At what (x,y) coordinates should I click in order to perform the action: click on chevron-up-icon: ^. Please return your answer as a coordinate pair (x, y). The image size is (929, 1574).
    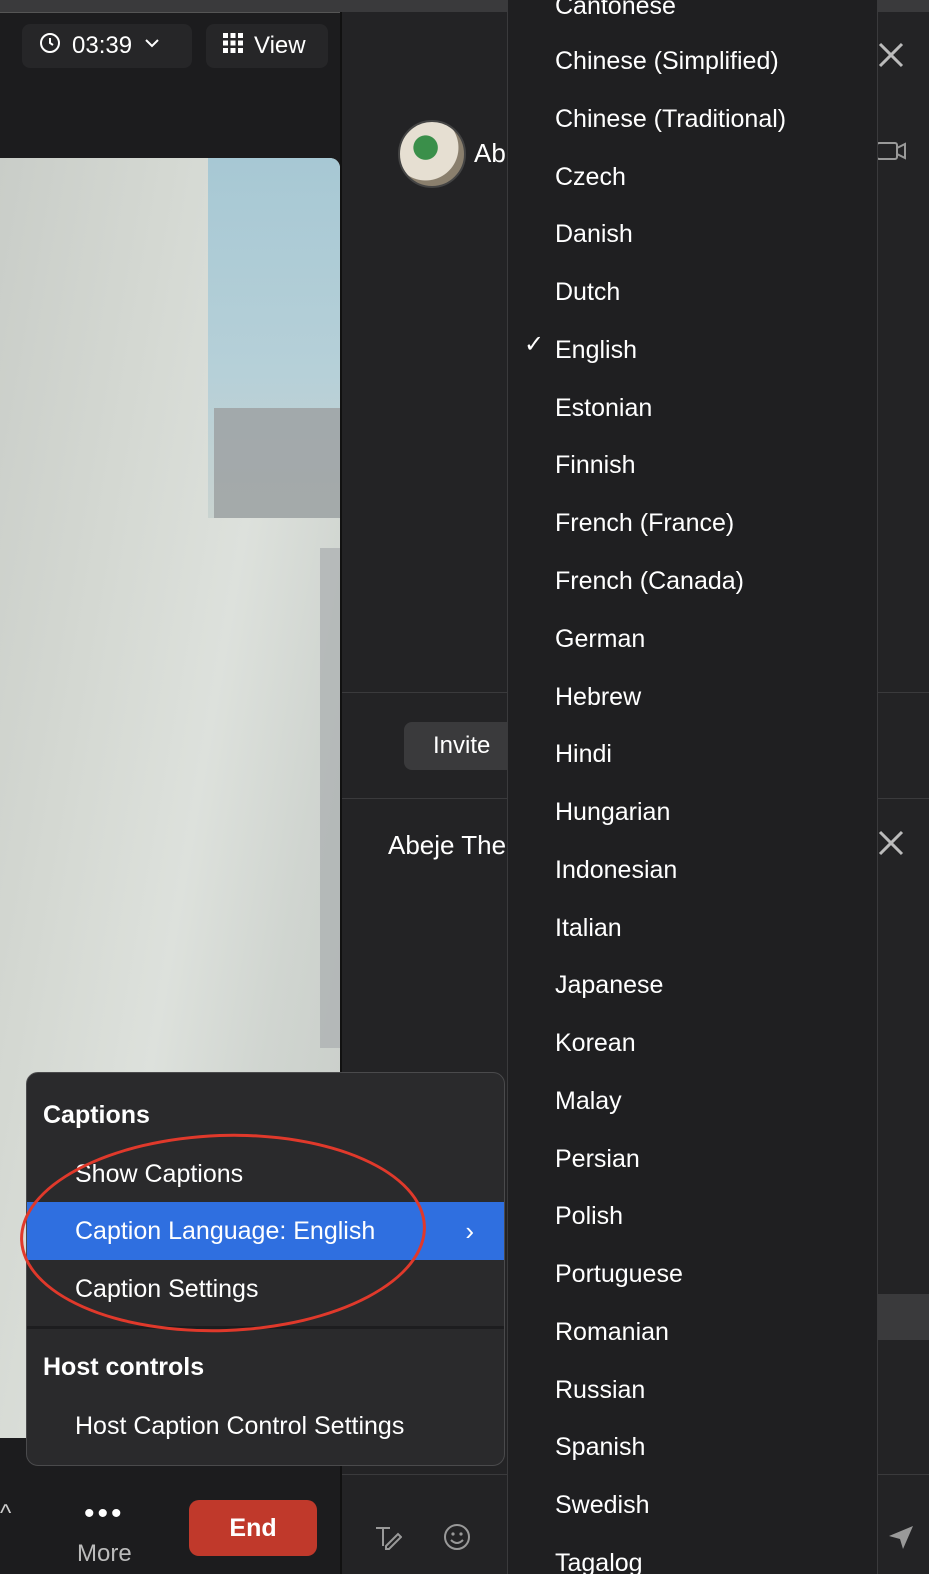
    Looking at the image, I should click on (5, 1514).